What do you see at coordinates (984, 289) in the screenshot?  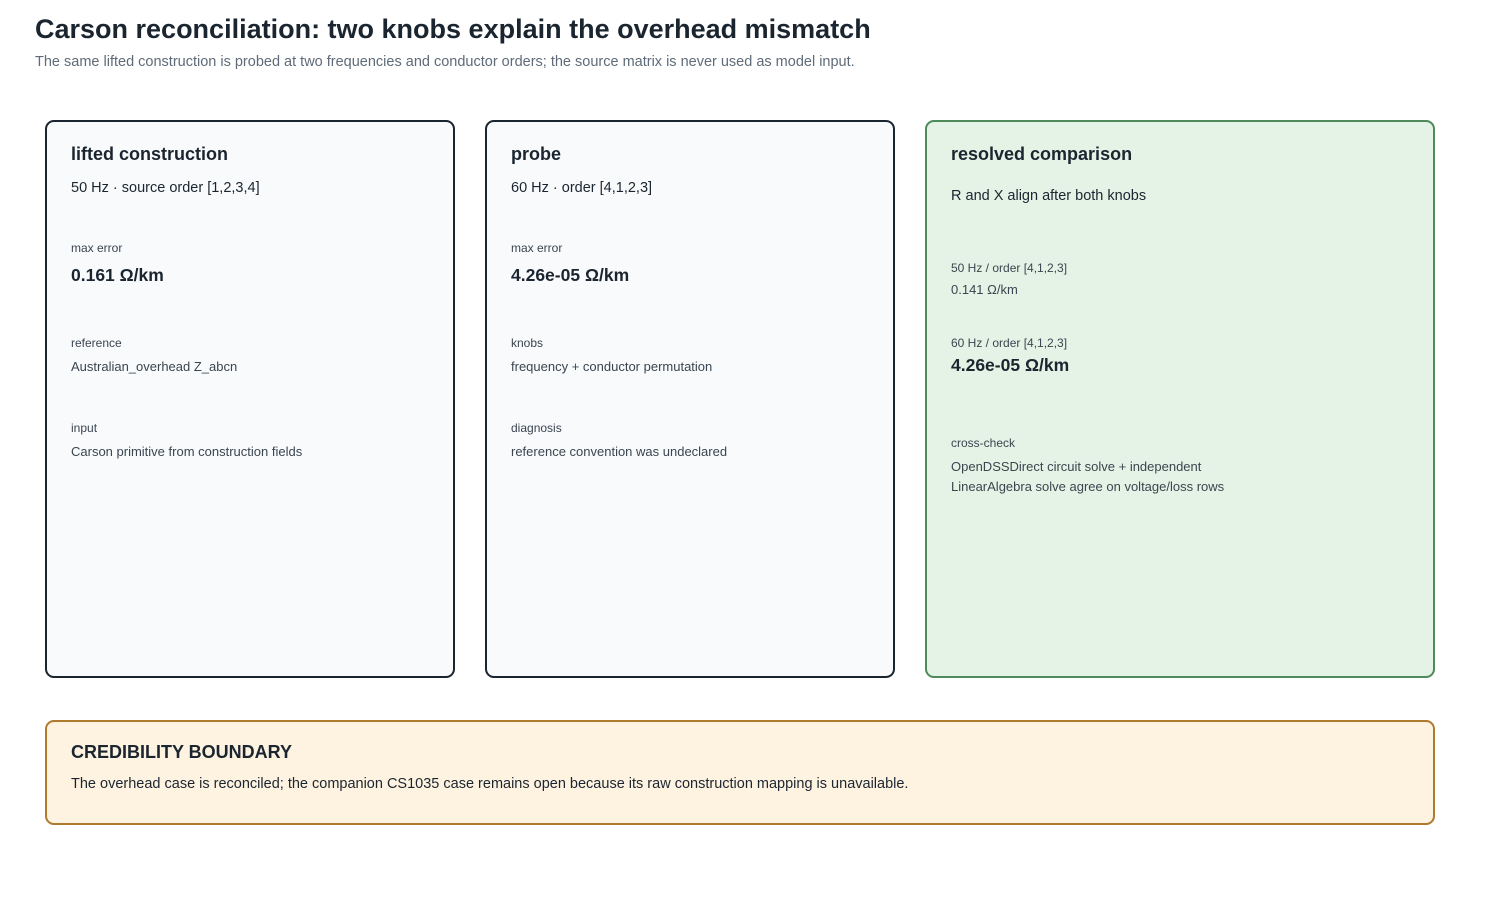 I see `row-50hz-value: 0.141 Ω/km` at bounding box center [984, 289].